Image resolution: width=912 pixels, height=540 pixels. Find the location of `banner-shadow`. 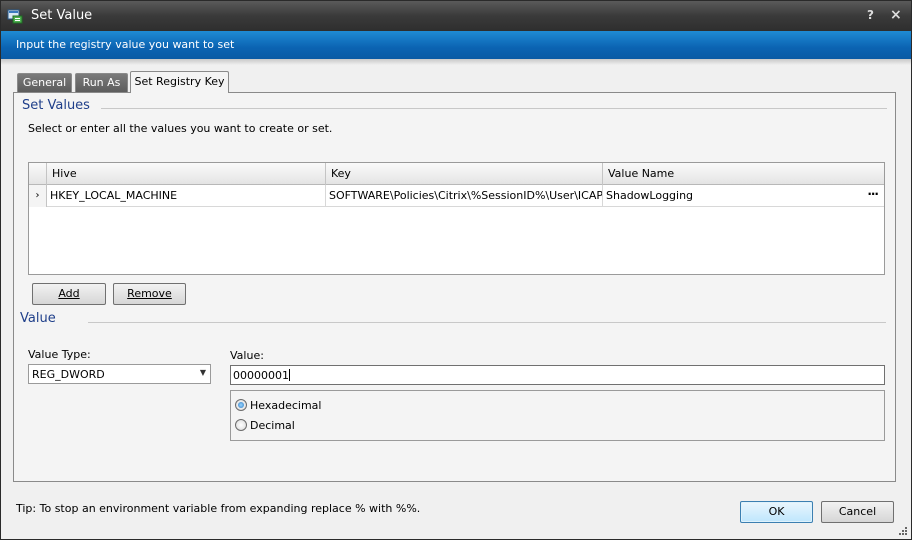

banner-shadow is located at coordinates (456, 62).